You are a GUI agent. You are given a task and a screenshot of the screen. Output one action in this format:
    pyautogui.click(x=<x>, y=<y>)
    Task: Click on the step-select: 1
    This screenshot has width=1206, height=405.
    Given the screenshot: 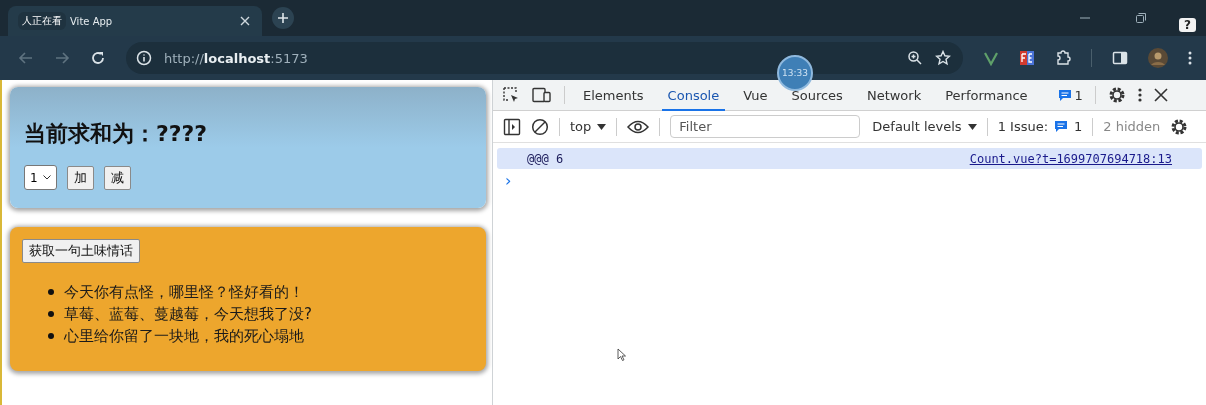 What is the action you would take?
    pyautogui.click(x=40, y=177)
    